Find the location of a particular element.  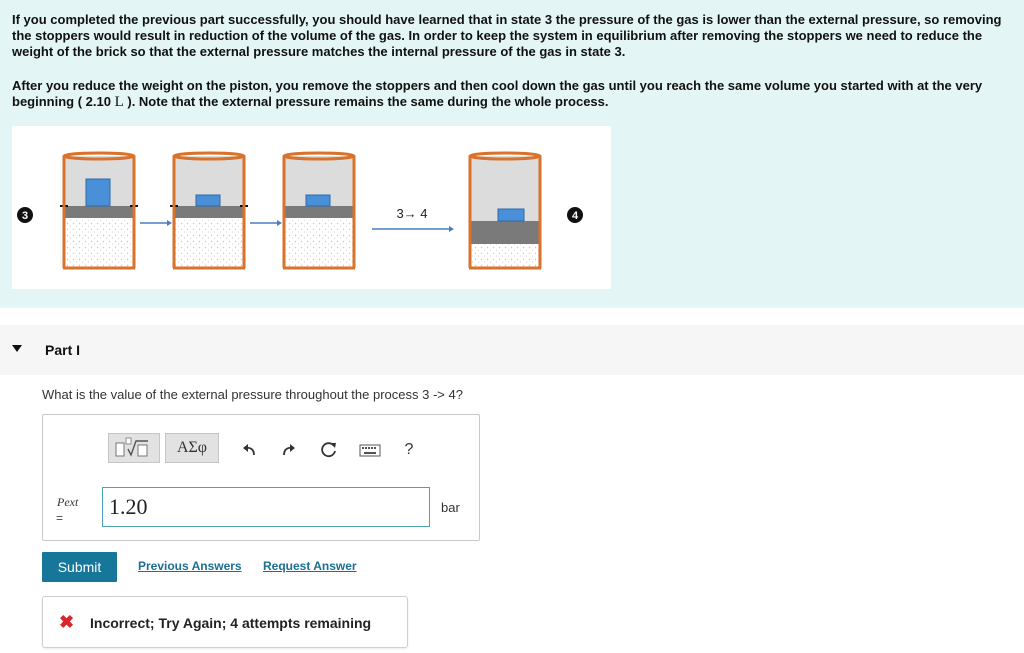

equals-sign: = is located at coordinates (60, 518).